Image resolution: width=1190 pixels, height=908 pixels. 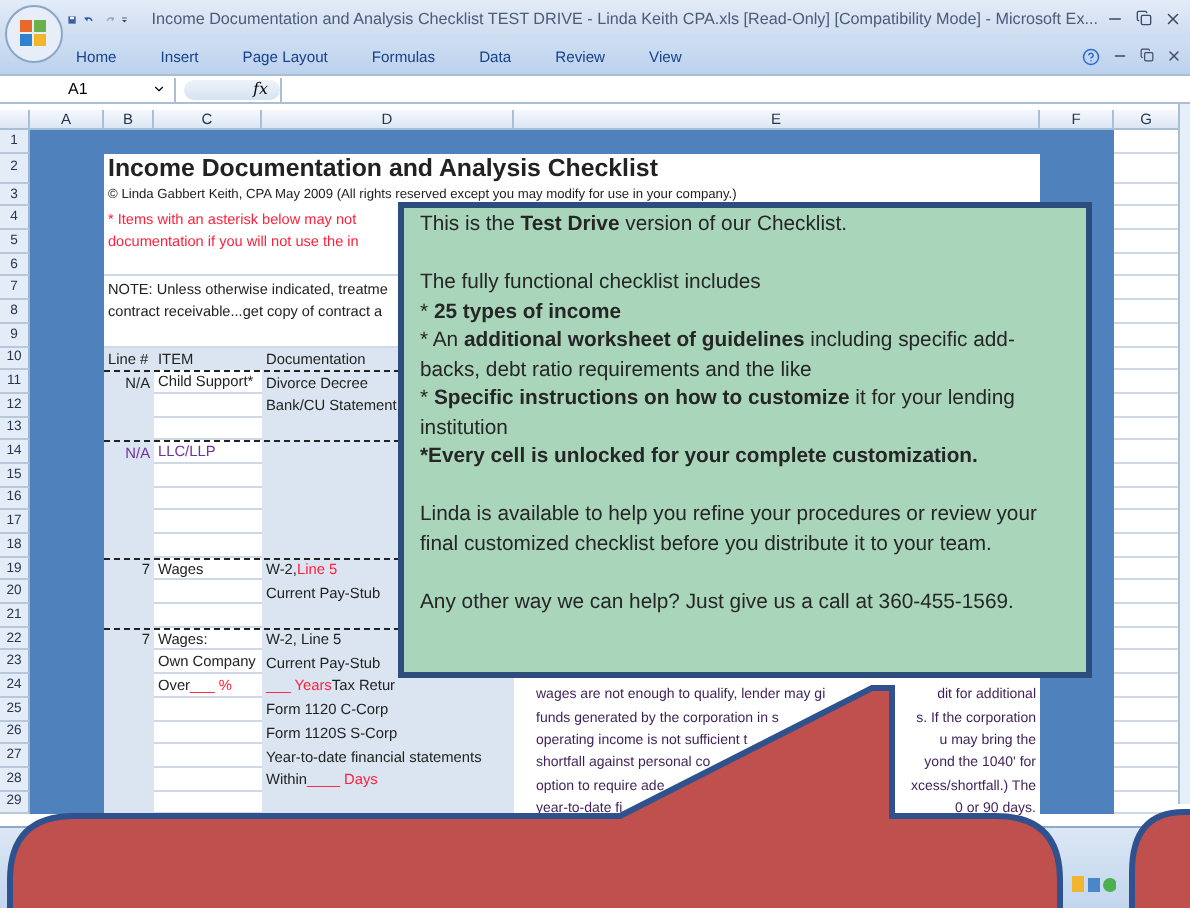 What do you see at coordinates (572, 168) in the screenshot?
I see `sheet-title: Income Documentation and Analysis Checklist` at bounding box center [572, 168].